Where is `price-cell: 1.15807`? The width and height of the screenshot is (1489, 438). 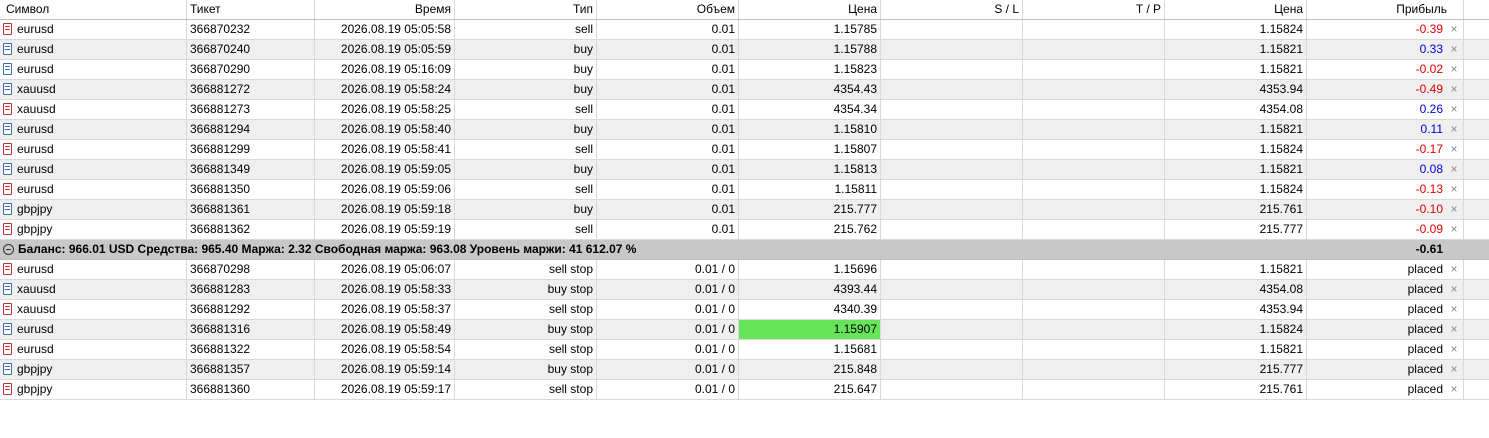
price-cell: 1.15807 is located at coordinates (810, 149).